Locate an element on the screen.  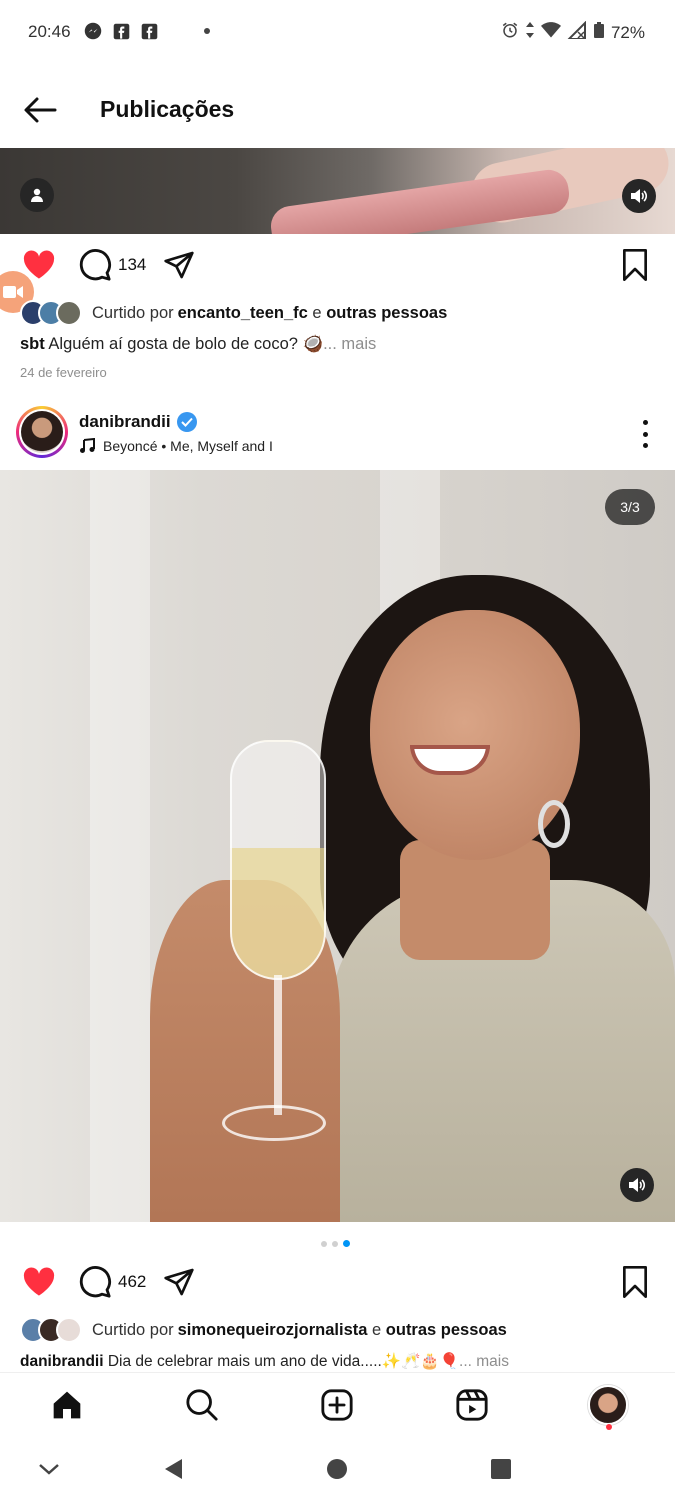
system-home-button is located at coordinates (337, 1469).